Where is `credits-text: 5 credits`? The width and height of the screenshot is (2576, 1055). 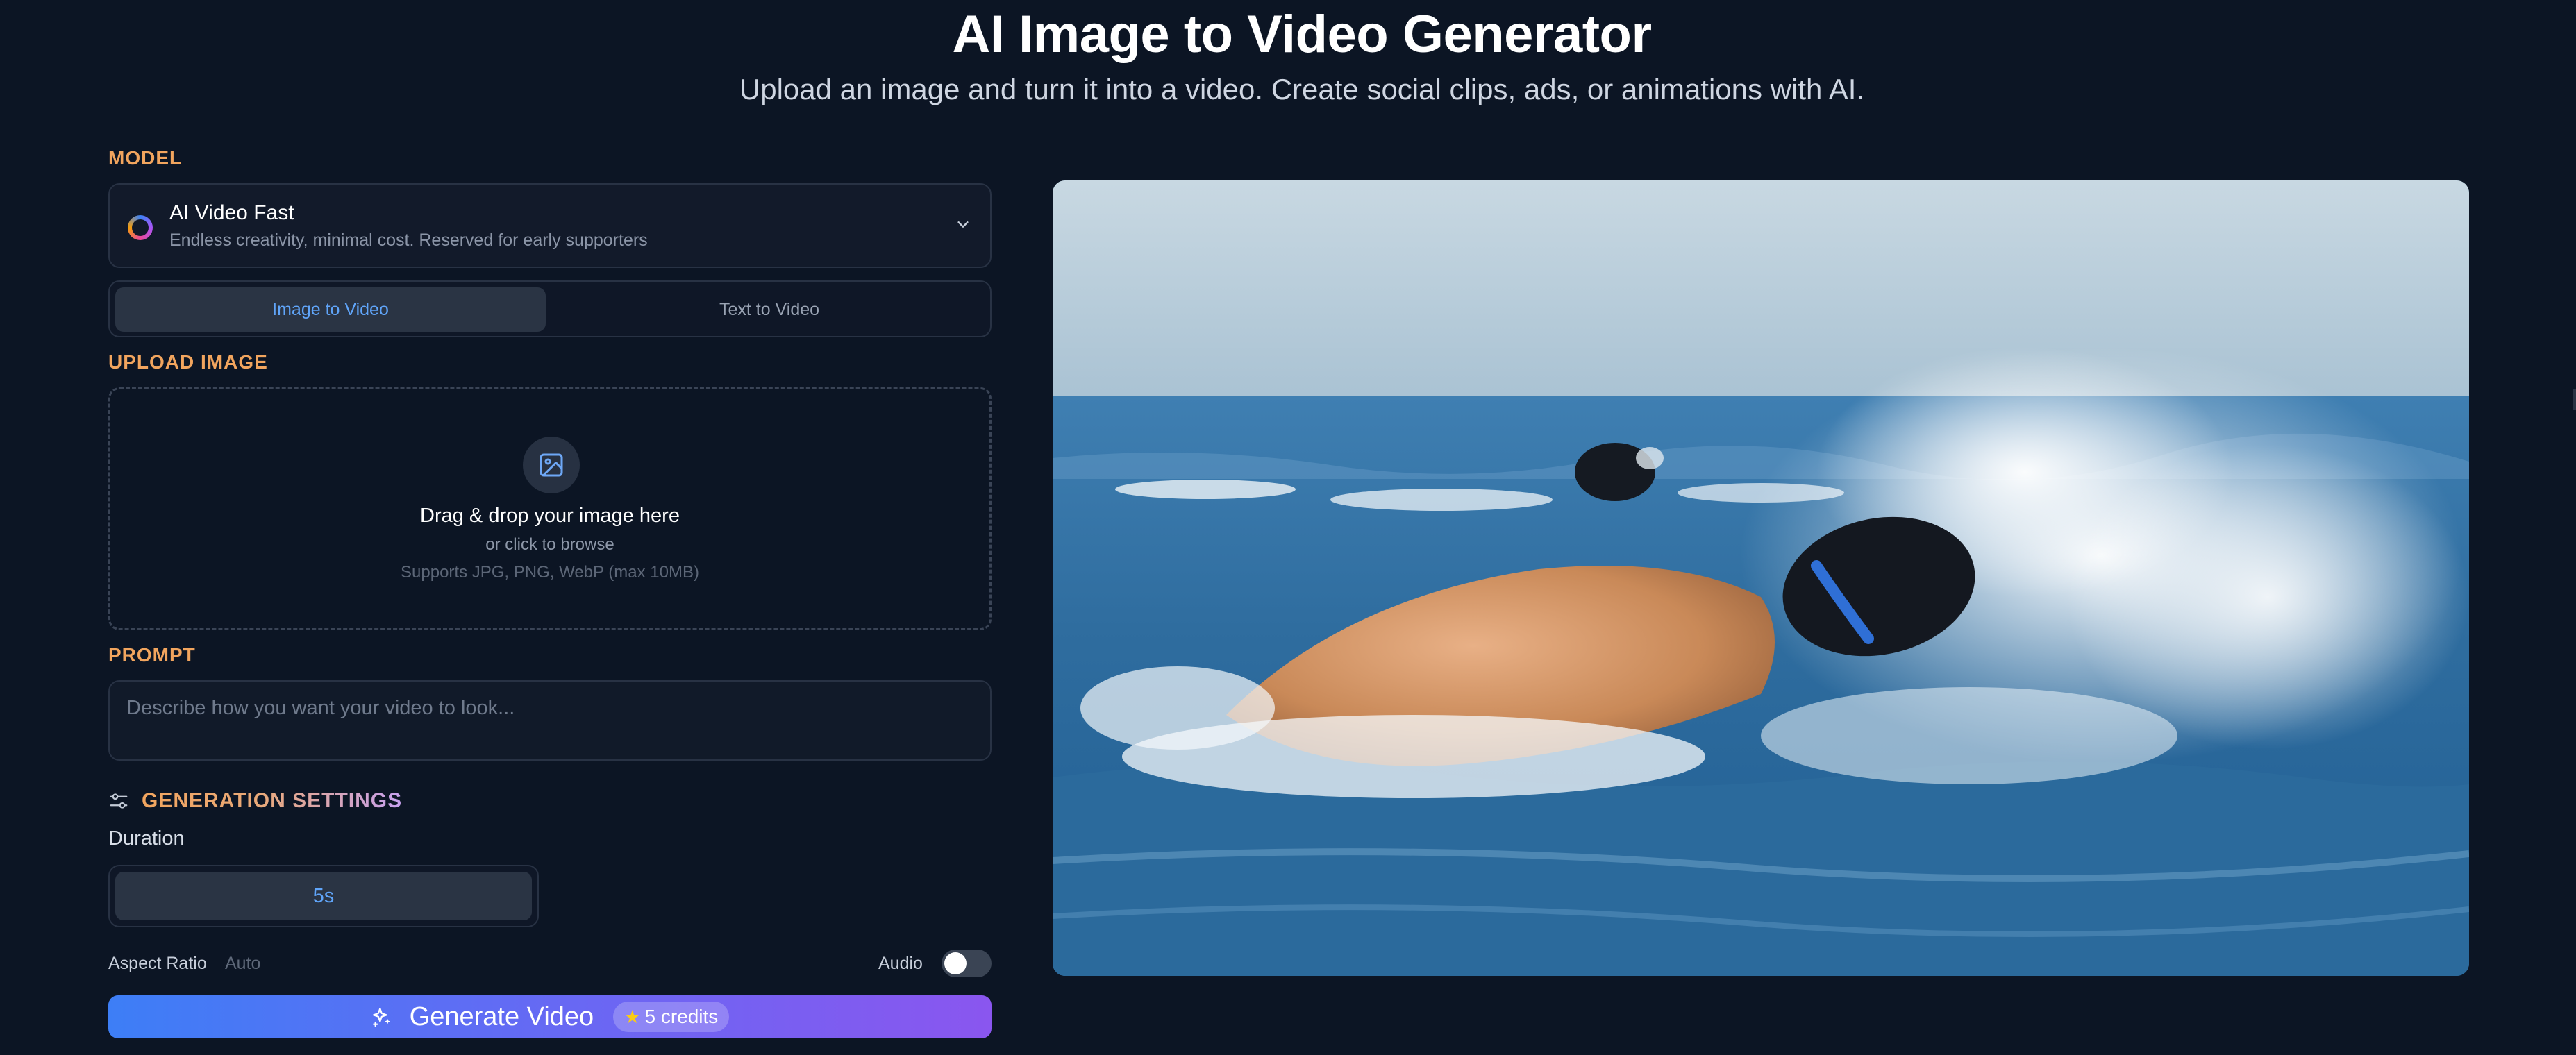 credits-text: 5 credits is located at coordinates (681, 1016).